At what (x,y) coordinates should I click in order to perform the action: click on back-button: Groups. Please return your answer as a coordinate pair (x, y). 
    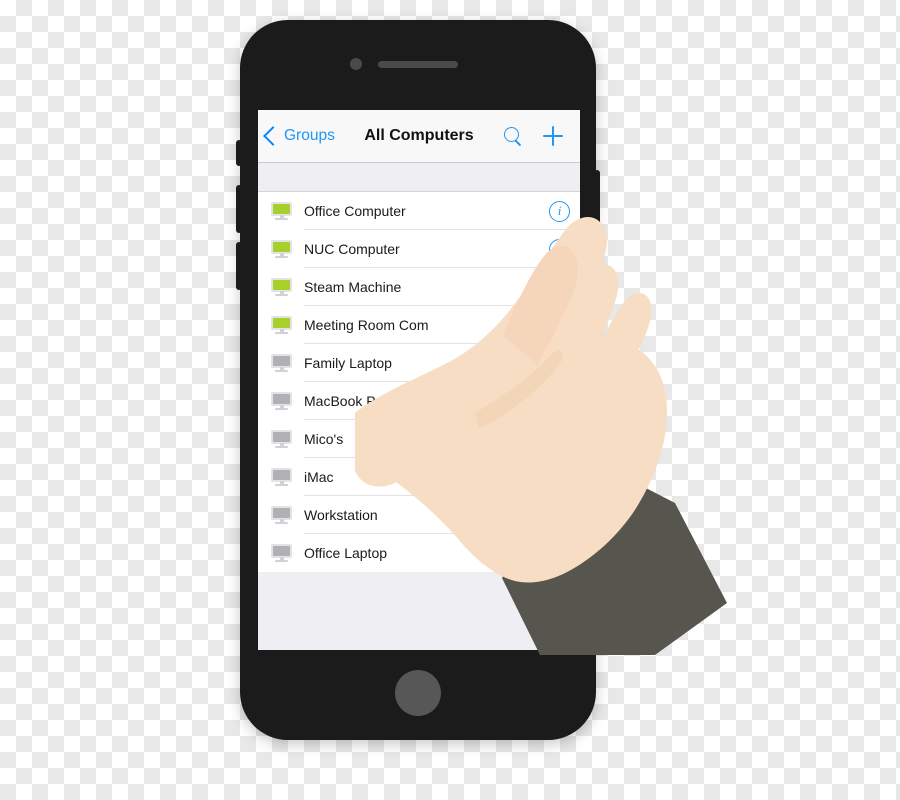
    Looking at the image, I should click on (299, 136).